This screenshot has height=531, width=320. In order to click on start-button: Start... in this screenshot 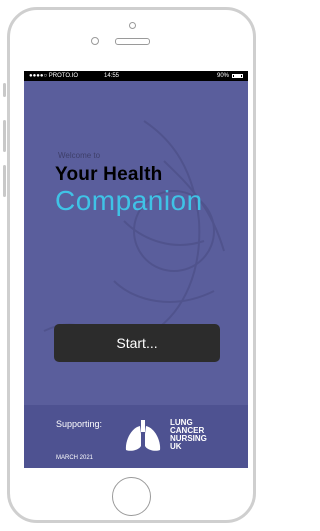, I will do `click(137, 343)`.